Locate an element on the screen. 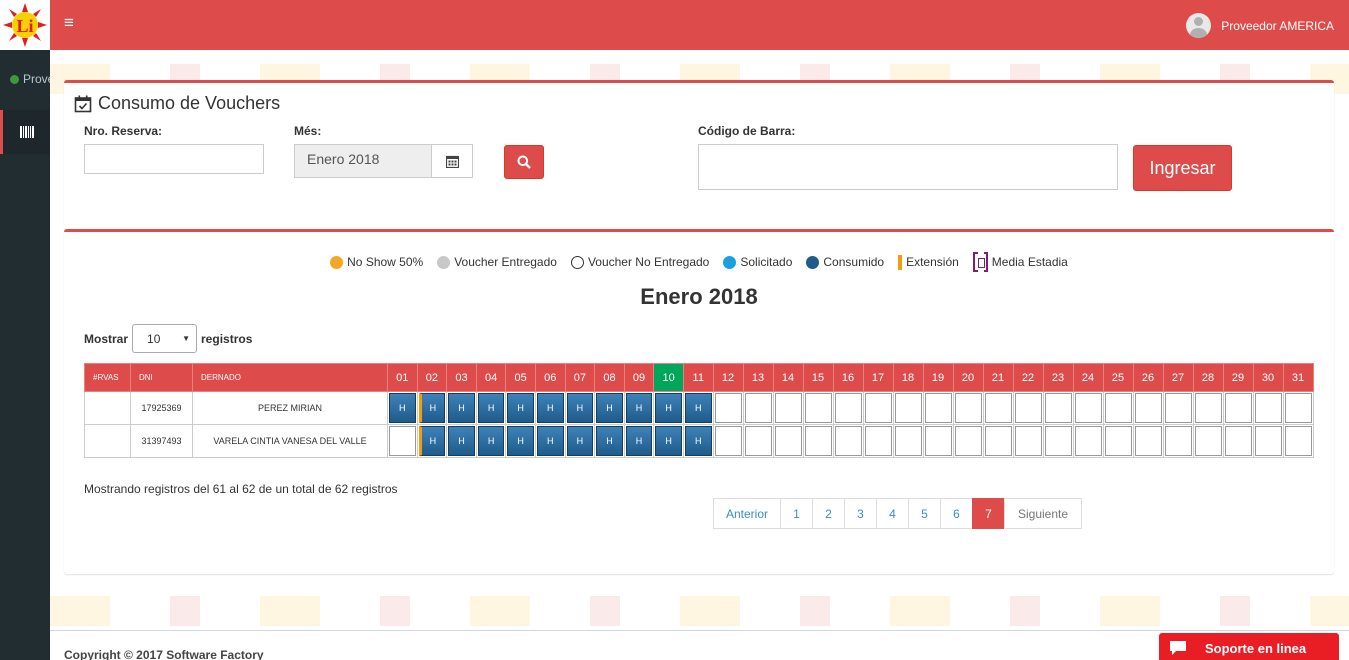  page-size-select: 10 ▼ is located at coordinates (165, 338).